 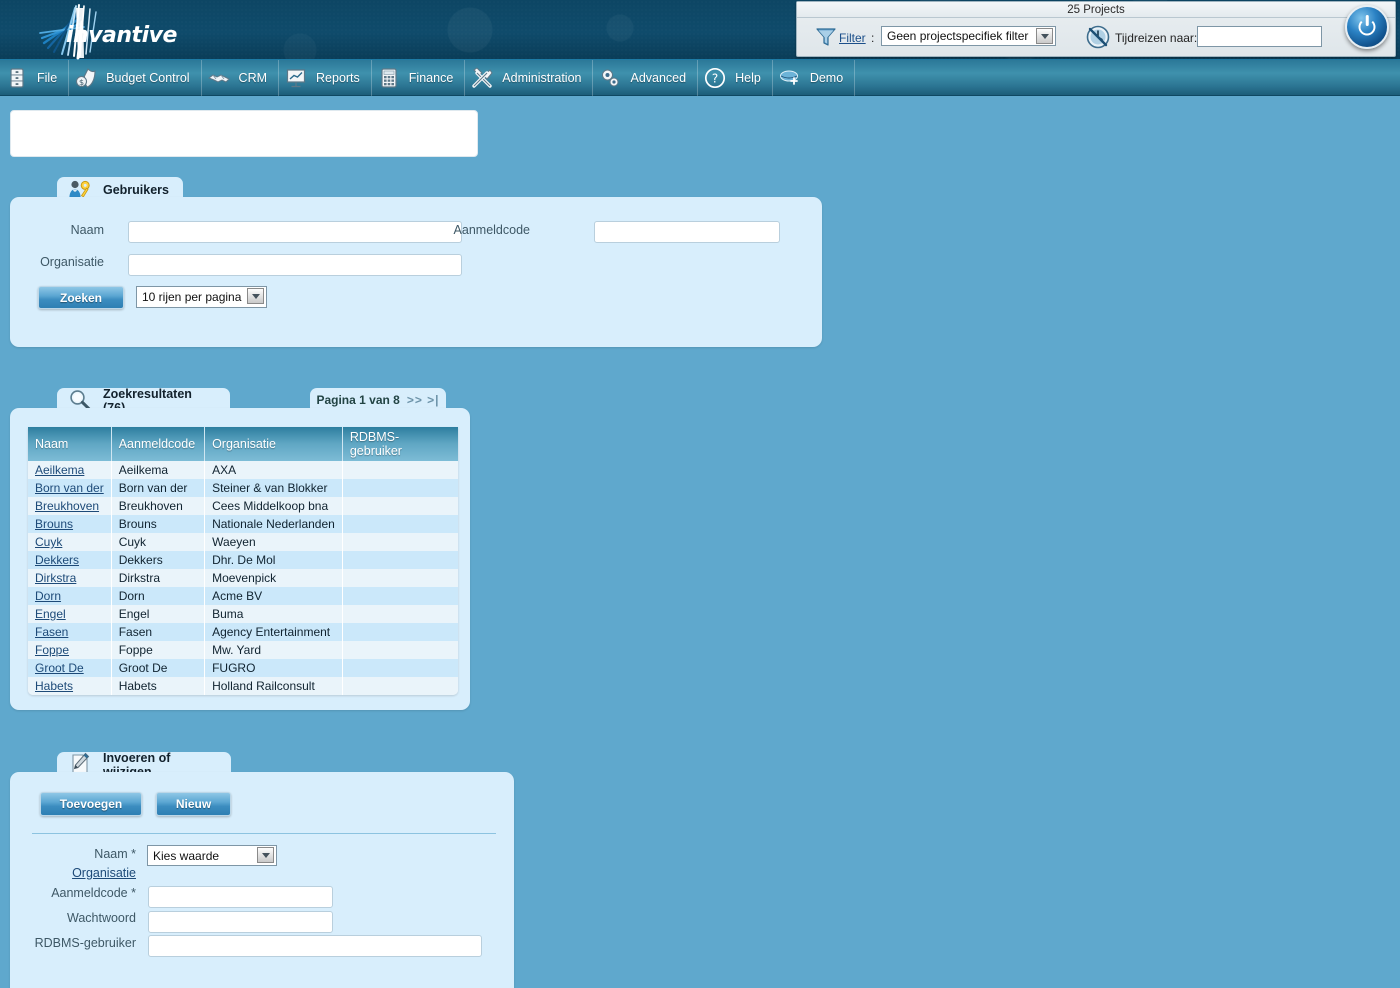 What do you see at coordinates (48, 596) in the screenshot?
I see `row-naam-link: Dorn` at bounding box center [48, 596].